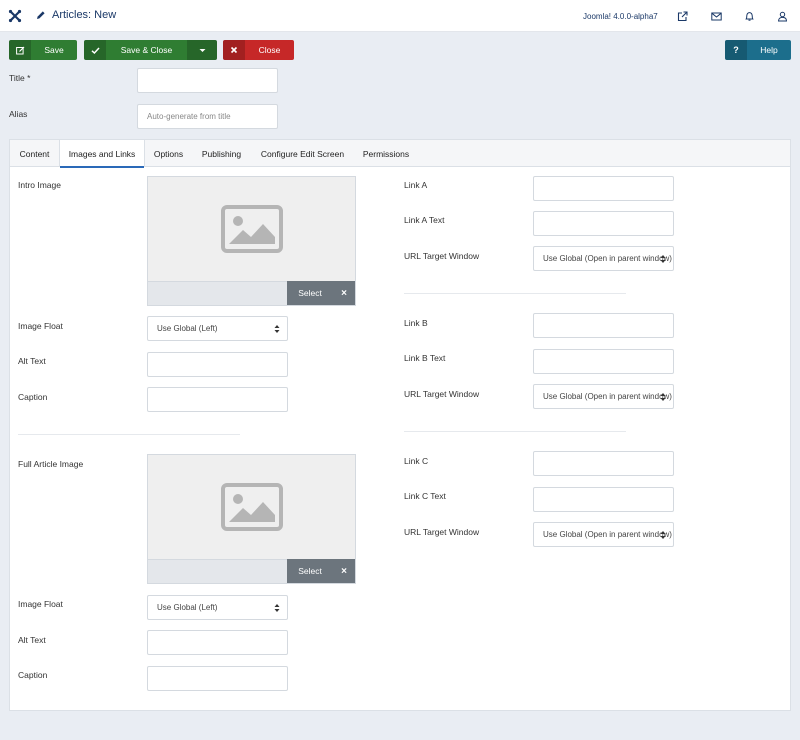 This screenshot has width=800, height=740. I want to click on save-close-button: Save & Close, so click(150, 50).